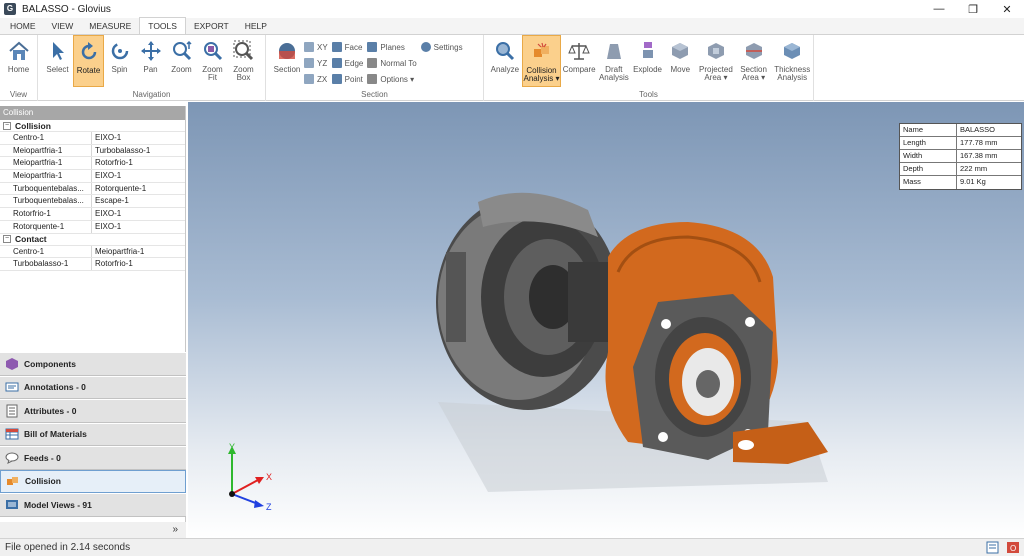  What do you see at coordinates (542, 52) in the screenshot?
I see `collision-icon` at bounding box center [542, 52].